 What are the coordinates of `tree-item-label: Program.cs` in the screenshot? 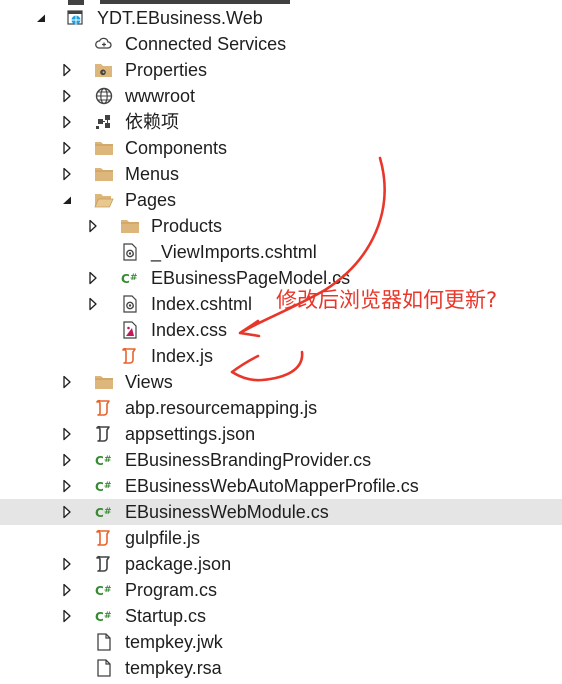 It's located at (171, 590).